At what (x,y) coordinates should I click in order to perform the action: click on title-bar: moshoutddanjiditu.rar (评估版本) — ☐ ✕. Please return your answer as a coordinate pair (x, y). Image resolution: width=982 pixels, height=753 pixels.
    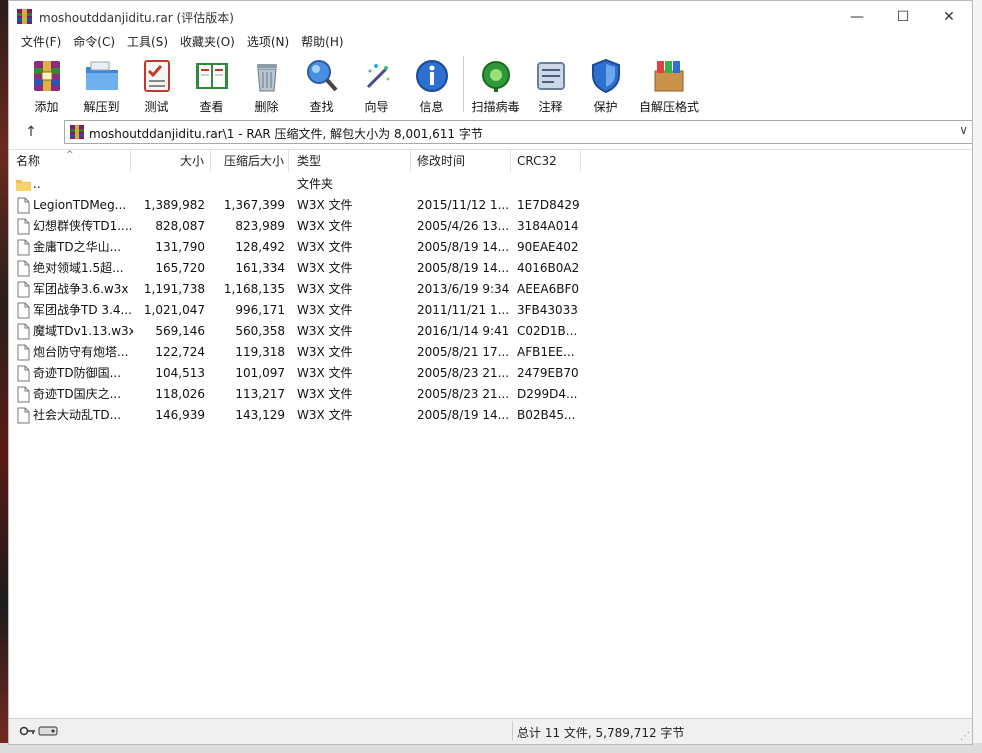
    Looking at the image, I should click on (490, 17).